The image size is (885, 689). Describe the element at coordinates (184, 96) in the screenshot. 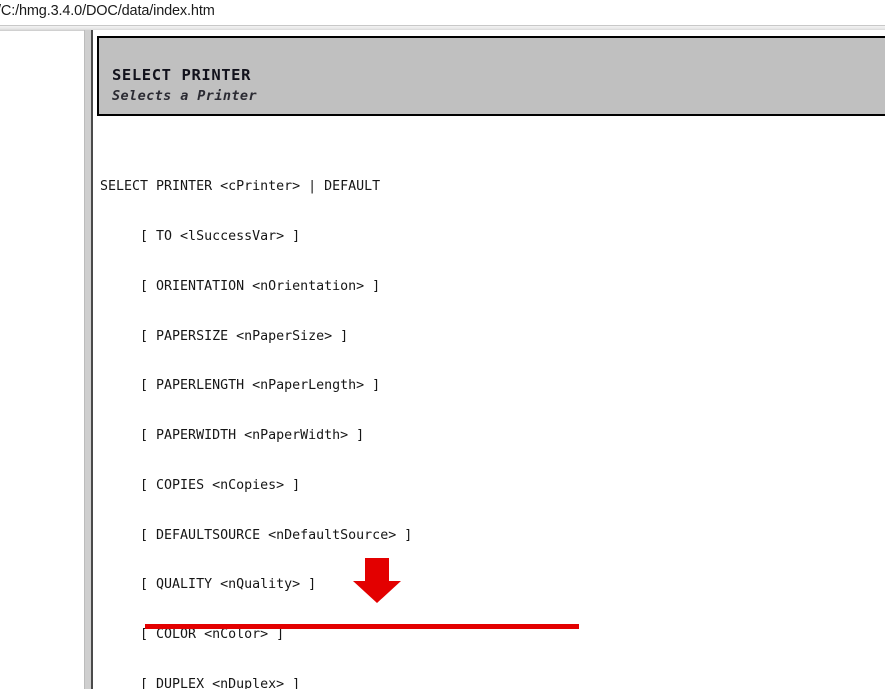

I see `page-subtitle: Selects a Printer` at that location.